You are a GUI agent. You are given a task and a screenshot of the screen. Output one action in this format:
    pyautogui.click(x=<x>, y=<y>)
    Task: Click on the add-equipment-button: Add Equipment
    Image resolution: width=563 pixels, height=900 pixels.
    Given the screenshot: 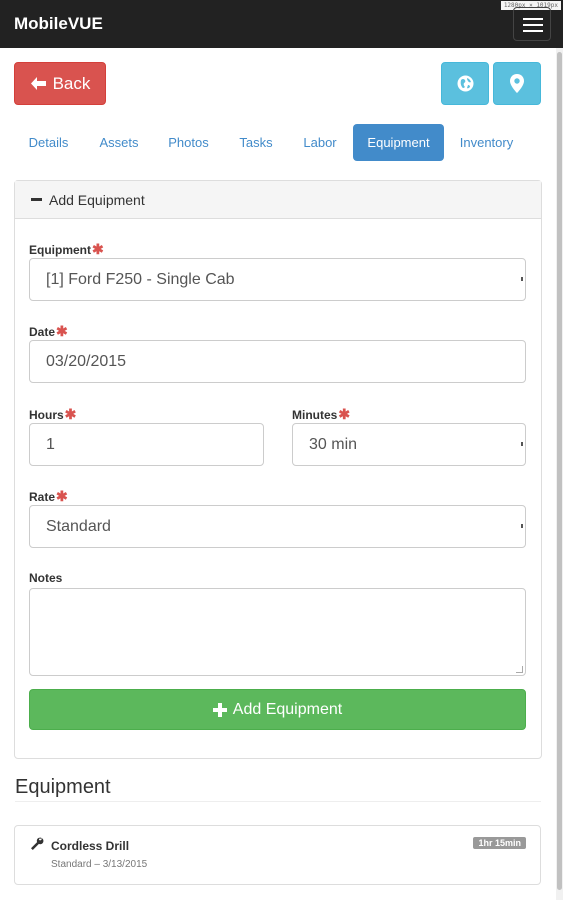 What is the action you would take?
    pyautogui.click(x=277, y=709)
    